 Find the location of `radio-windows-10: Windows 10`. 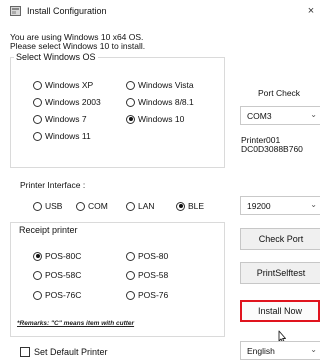

radio-windows-10: Windows 10 is located at coordinates (155, 119).